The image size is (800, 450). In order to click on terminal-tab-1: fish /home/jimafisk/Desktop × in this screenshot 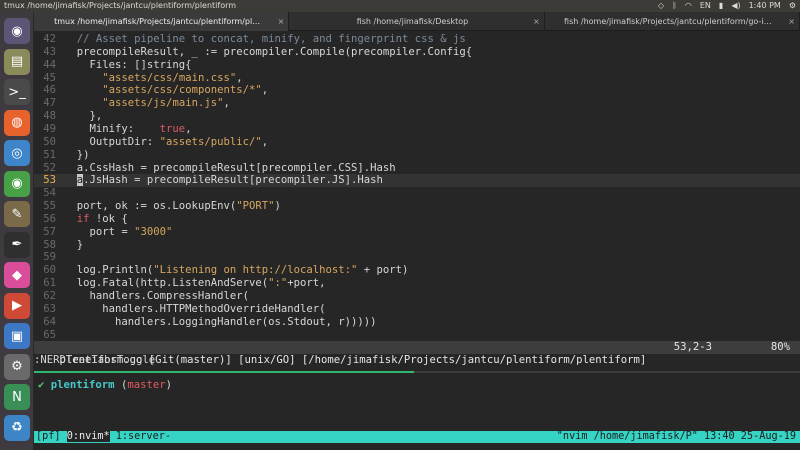, I will do `click(417, 21)`.